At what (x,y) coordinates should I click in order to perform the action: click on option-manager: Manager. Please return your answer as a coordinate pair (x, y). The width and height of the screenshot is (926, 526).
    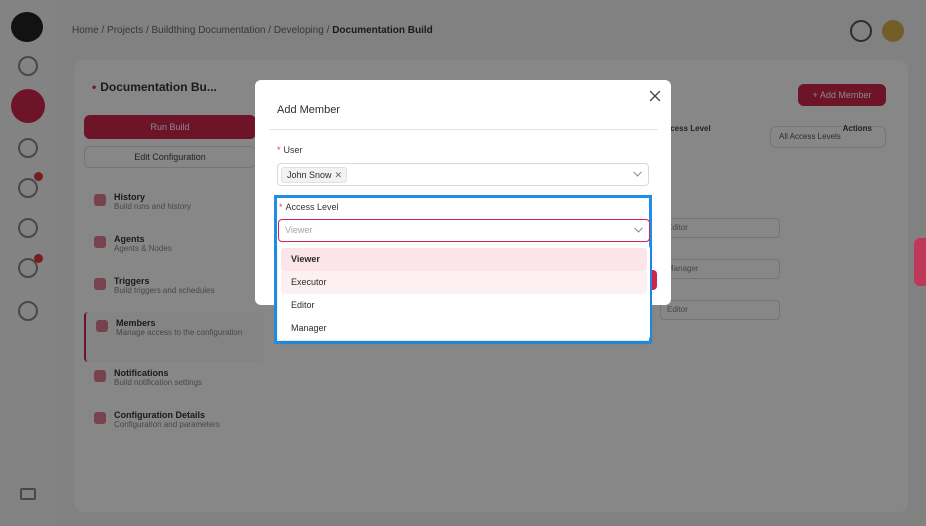
    Looking at the image, I should click on (464, 328).